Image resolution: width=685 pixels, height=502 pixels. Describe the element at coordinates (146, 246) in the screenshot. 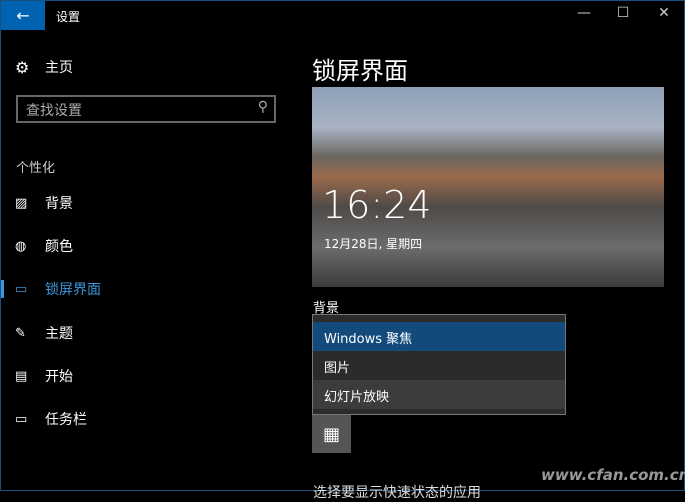

I see `sidebar-item-colors: ◍ 颜色` at that location.